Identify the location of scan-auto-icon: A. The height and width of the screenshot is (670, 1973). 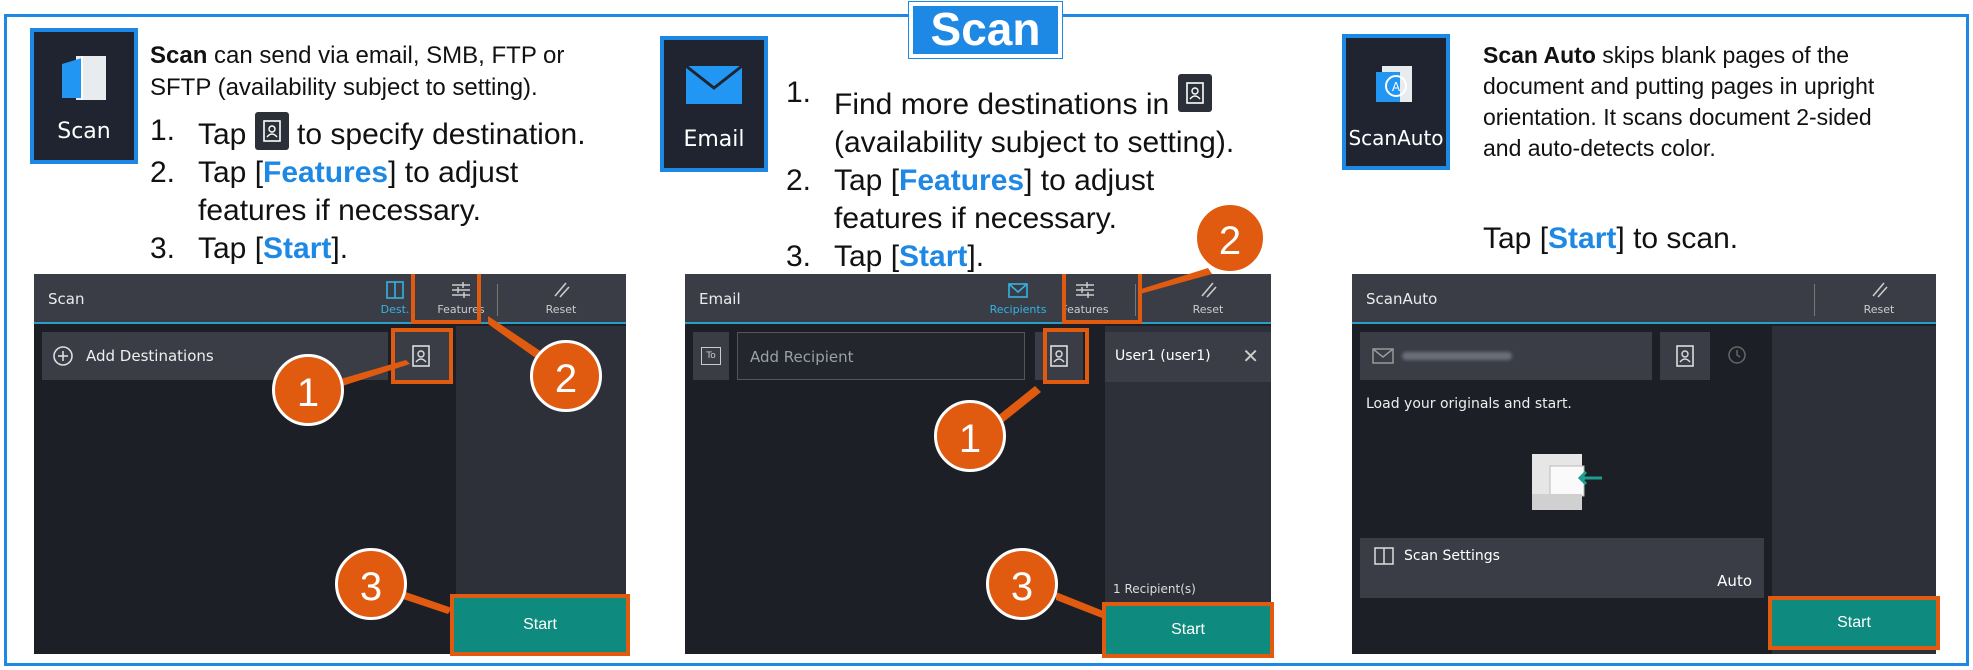
(1394, 84).